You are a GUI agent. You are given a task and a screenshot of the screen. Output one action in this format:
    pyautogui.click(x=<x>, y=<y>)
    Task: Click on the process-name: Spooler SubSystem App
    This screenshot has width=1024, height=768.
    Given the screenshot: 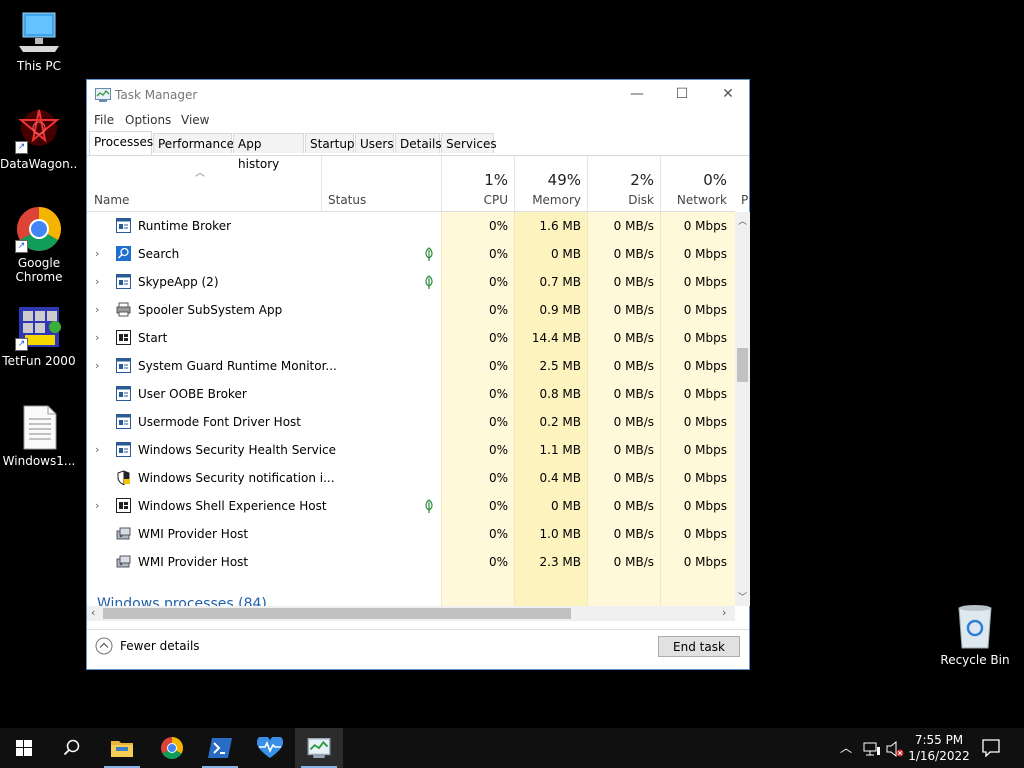 What is the action you would take?
    pyautogui.click(x=210, y=310)
    